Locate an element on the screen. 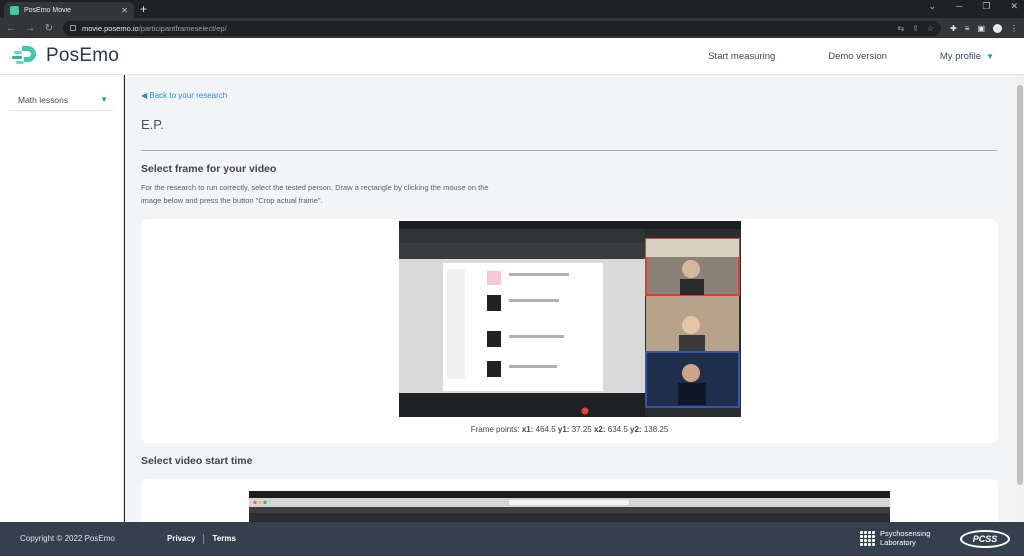 This screenshot has height=556, width=1024. section-divider is located at coordinates (569, 150).